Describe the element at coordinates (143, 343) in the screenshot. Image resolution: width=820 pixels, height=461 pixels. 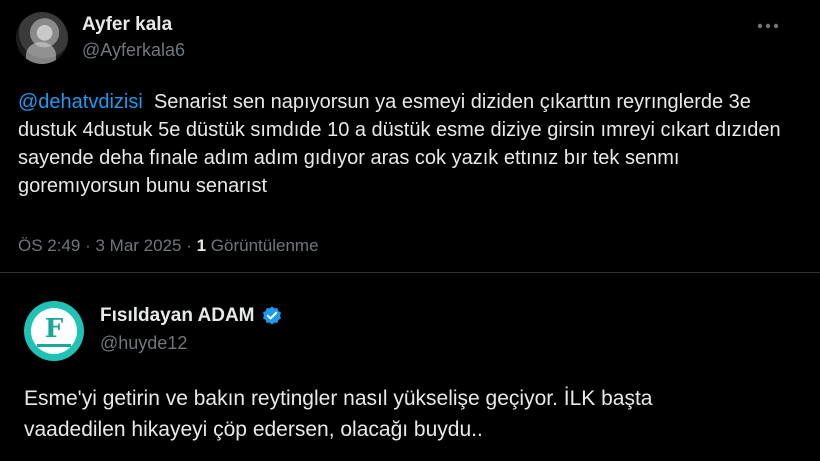
I see `username-handle: @huyde12` at that location.